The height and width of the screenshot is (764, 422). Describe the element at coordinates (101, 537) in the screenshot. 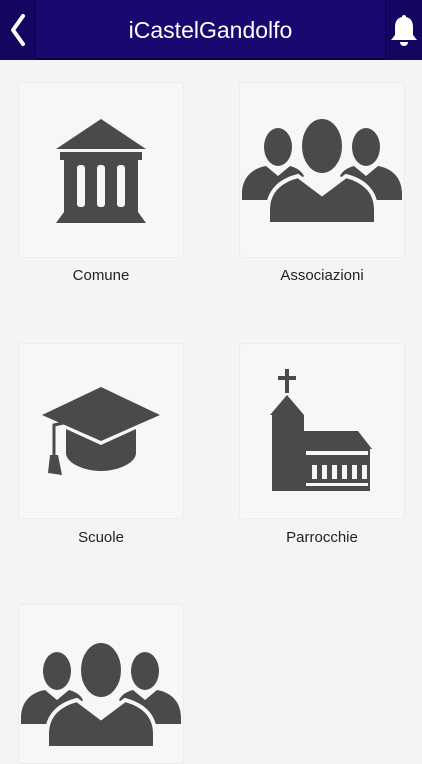

I see `tile-label-scuole: Scuole` at that location.